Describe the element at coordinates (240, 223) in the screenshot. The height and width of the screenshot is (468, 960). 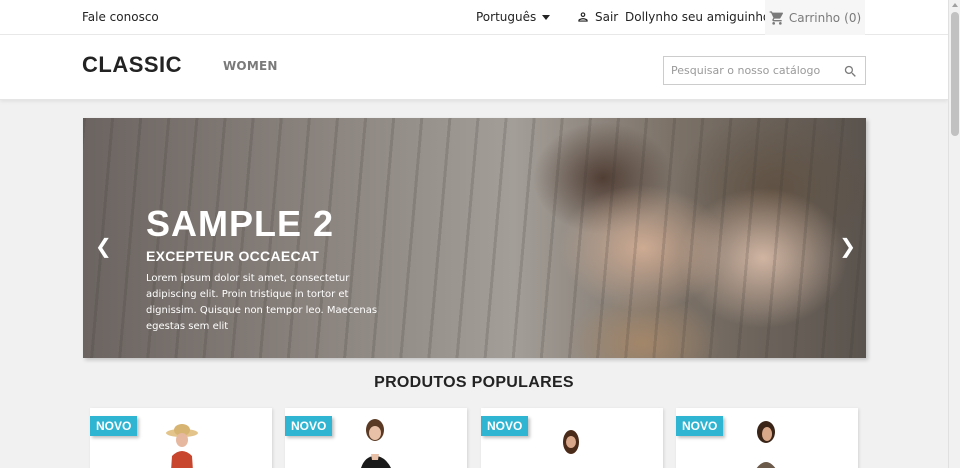
I see `slide-title: SAMPLE 2` at that location.